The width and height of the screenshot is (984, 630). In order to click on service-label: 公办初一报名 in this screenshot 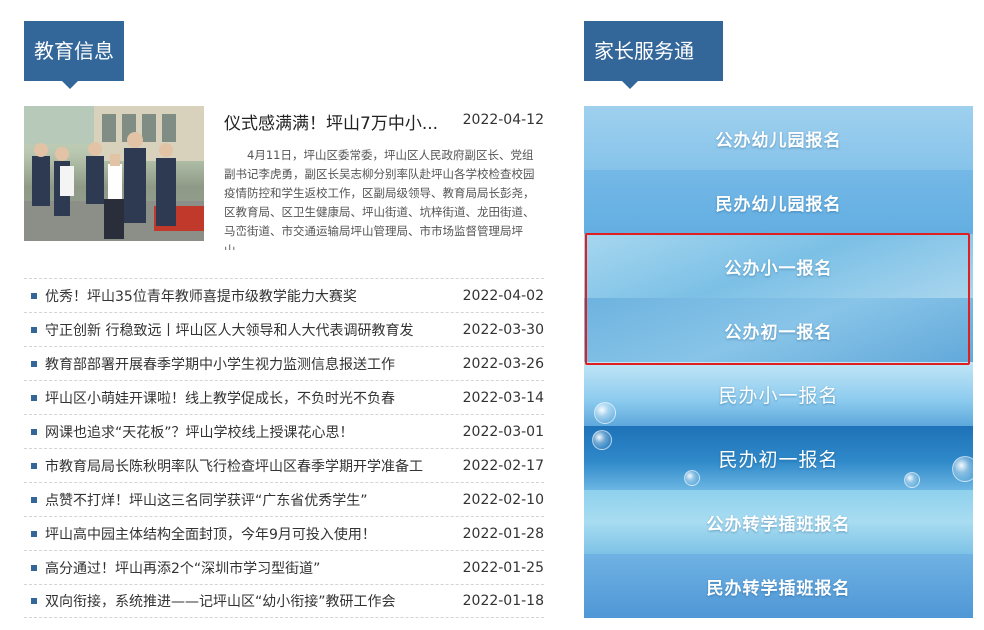, I will do `click(778, 332)`.